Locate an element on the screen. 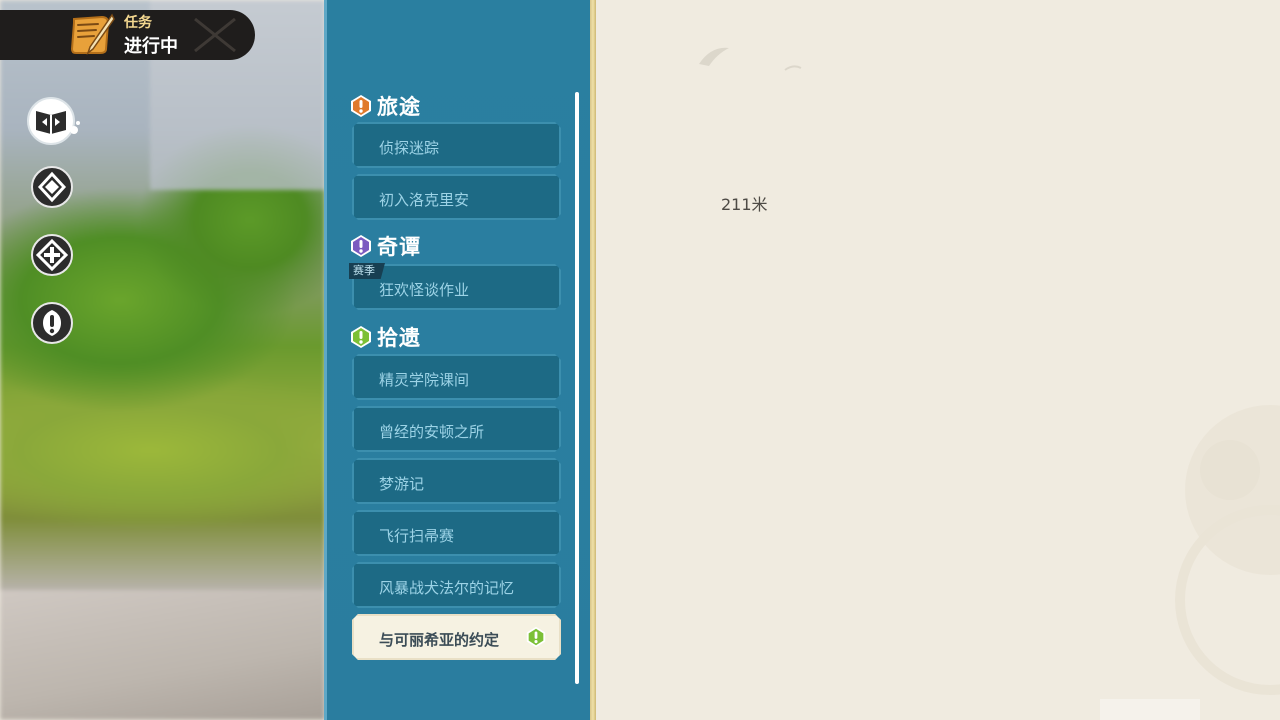  distance-readout: 211米 is located at coordinates (744, 204).